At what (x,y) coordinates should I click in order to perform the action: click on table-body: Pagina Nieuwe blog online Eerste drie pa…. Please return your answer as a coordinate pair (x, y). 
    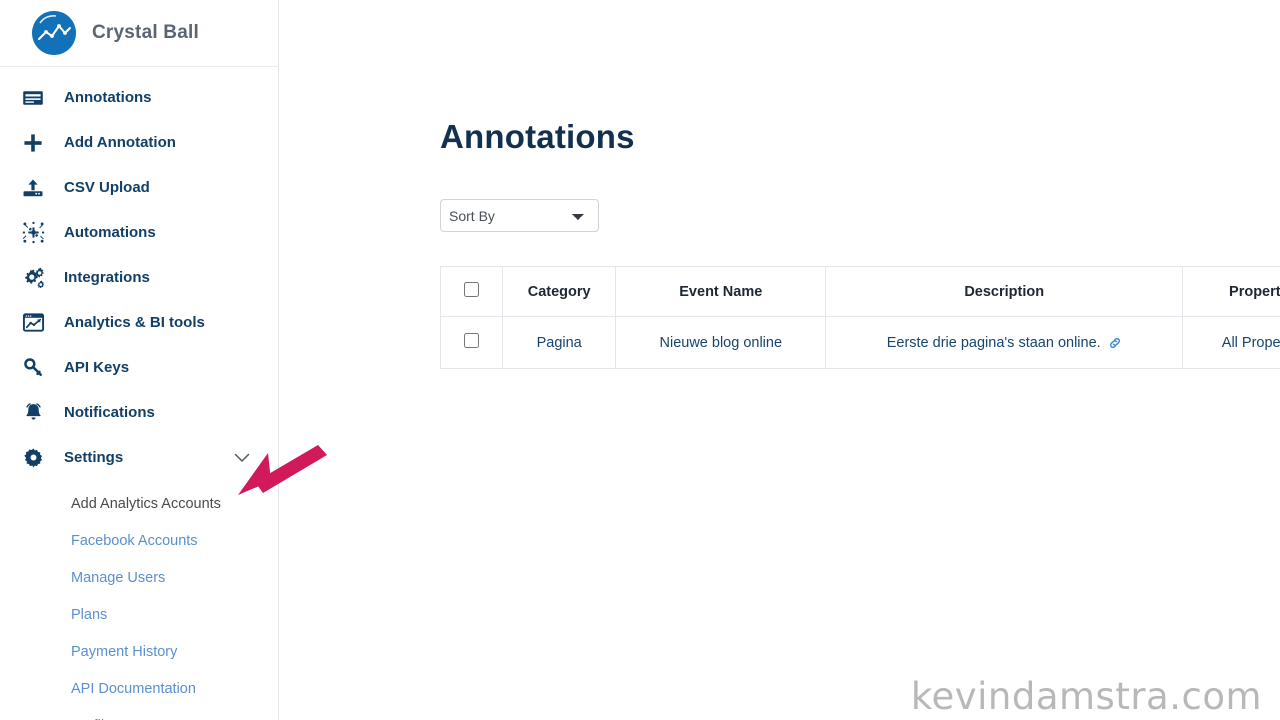
    Looking at the image, I should click on (860, 342).